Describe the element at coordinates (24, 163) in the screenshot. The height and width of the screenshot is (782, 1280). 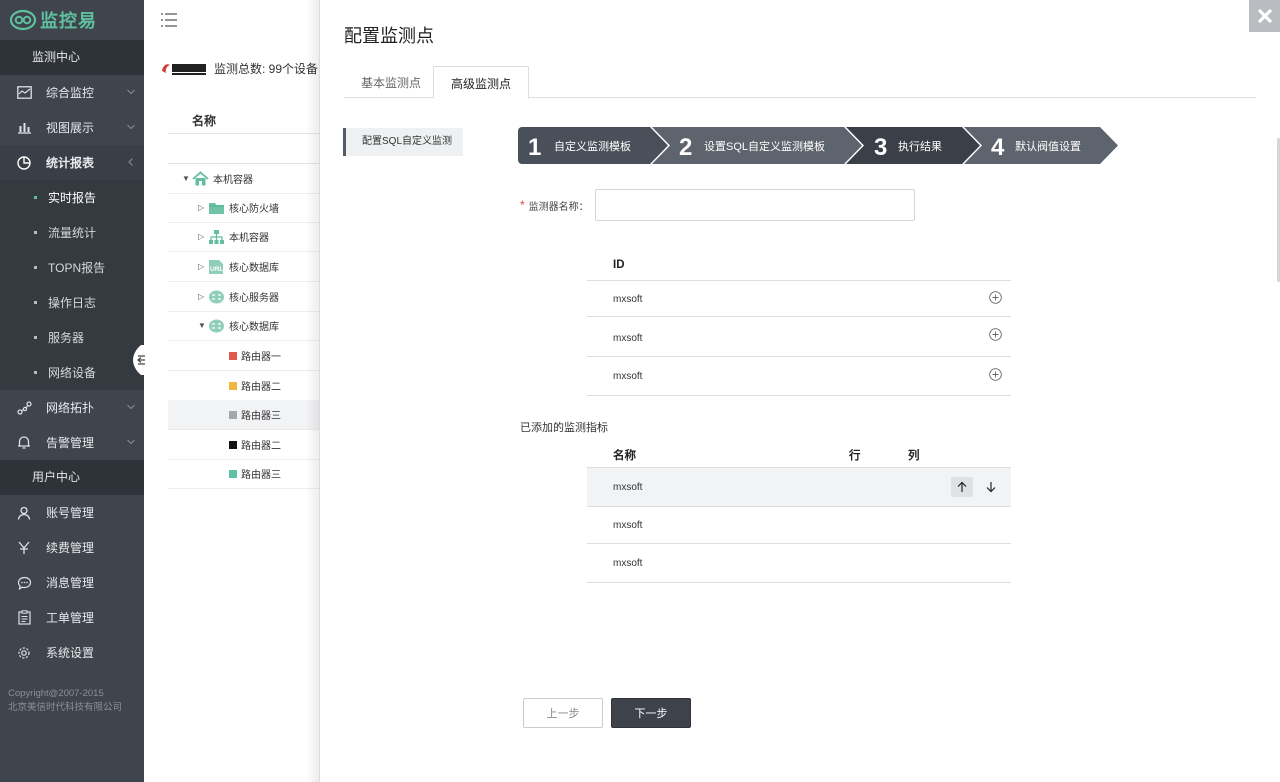
I see `pie-chart-icon` at that location.